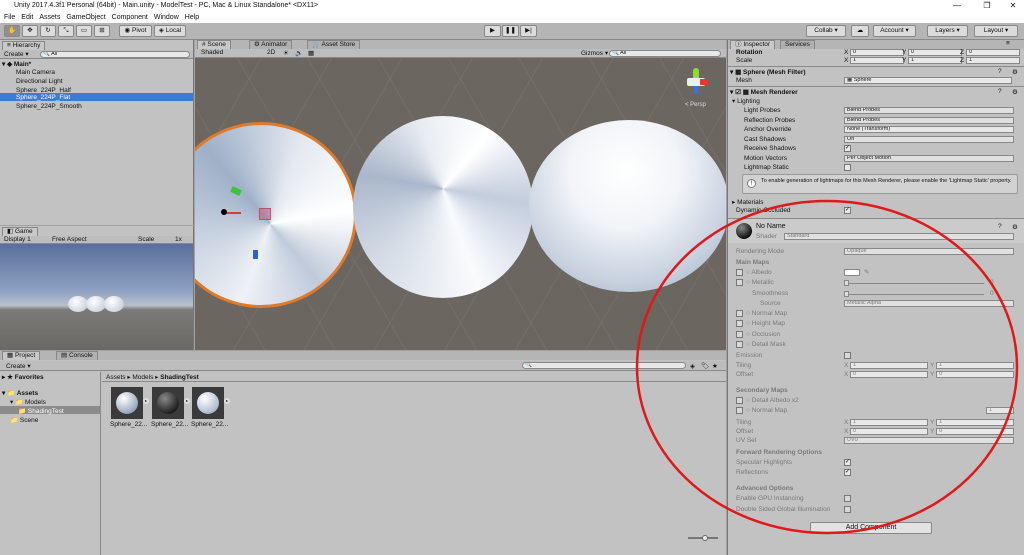 This screenshot has height=555, width=1024. I want to click on layers-button: Layers ▾, so click(947, 31).